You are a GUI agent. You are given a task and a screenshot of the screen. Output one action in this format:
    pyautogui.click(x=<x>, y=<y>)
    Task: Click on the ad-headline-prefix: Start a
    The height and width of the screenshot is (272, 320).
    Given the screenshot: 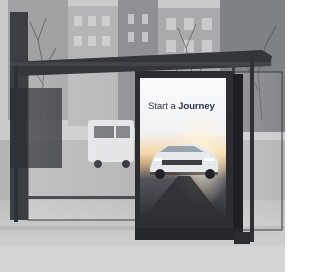 What is the action you would take?
    pyautogui.click(x=162, y=106)
    